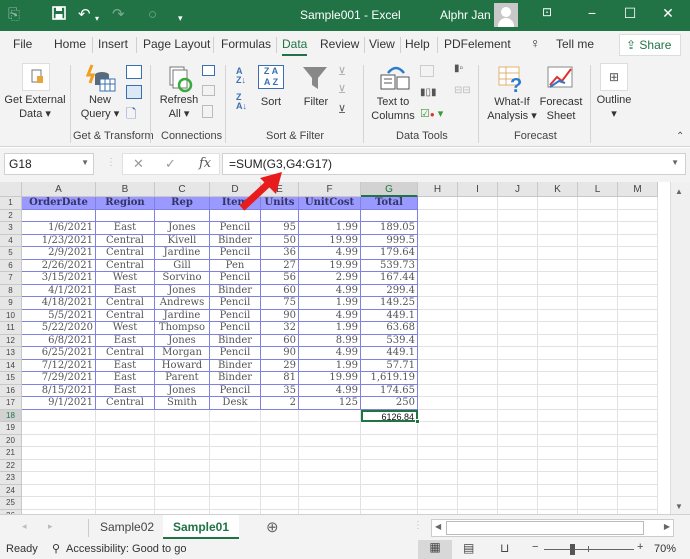 This screenshot has width=690, height=559. Describe the element at coordinates (389, 403) in the screenshot. I see `table-cell: 250` at that location.